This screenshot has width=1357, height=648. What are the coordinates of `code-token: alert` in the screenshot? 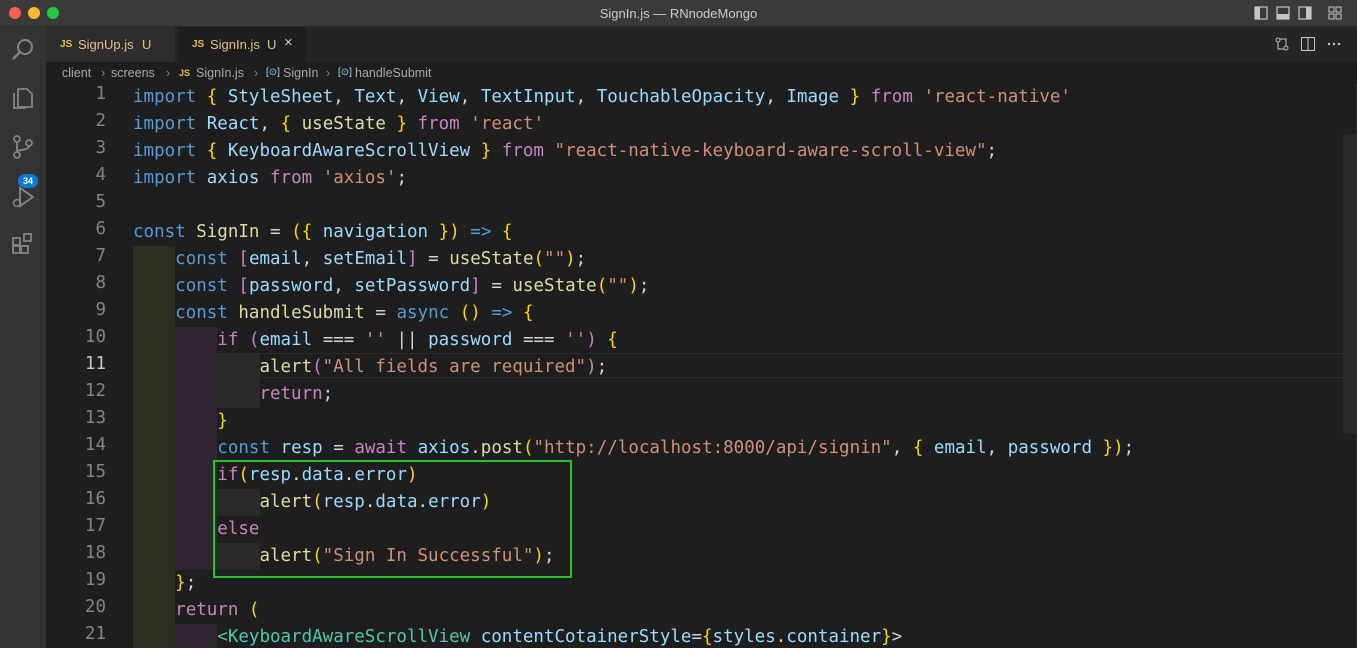 It's located at (286, 367).